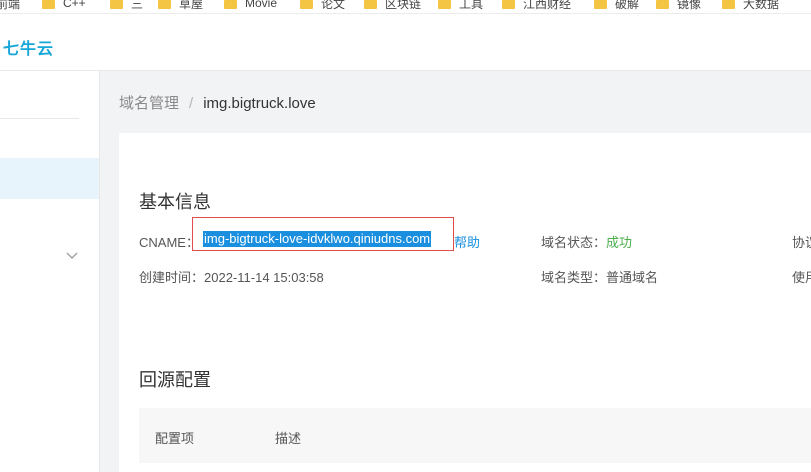  I want to click on domain-status: 域名状态：成功, so click(586, 241).